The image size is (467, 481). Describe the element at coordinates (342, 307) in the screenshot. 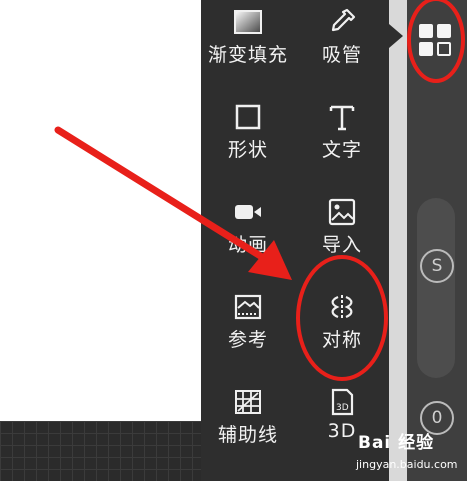

I see `symmetry-icon` at that location.